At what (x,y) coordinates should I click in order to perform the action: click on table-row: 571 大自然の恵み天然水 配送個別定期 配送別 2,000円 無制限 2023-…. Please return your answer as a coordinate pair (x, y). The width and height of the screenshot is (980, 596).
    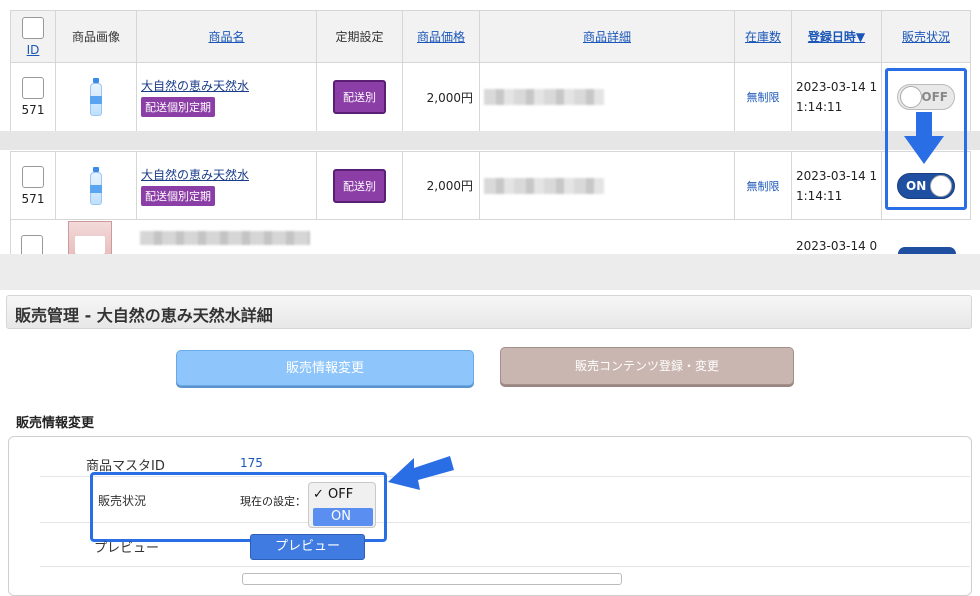
    Looking at the image, I should click on (490, 97).